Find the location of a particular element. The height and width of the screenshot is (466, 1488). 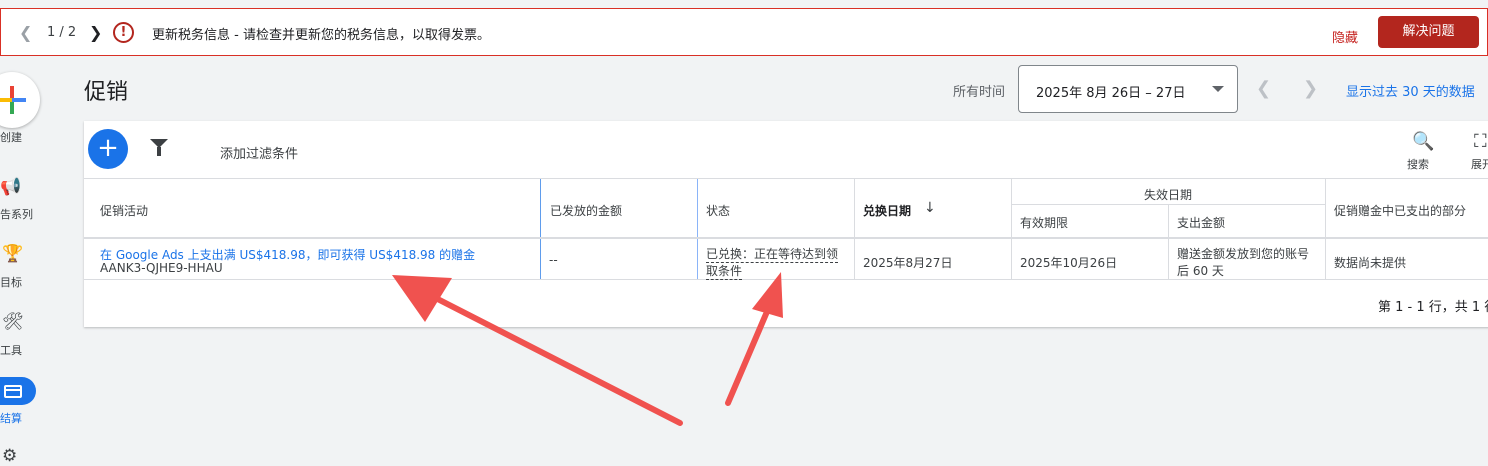

column-header-validity: 有效期限 is located at coordinates (1044, 222).